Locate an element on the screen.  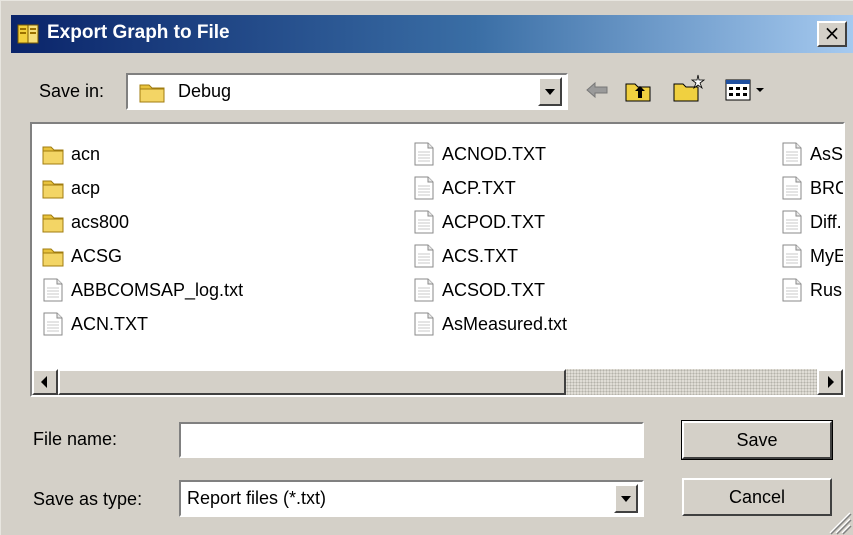
file-item: Rus is located at coordinates (811, 290).